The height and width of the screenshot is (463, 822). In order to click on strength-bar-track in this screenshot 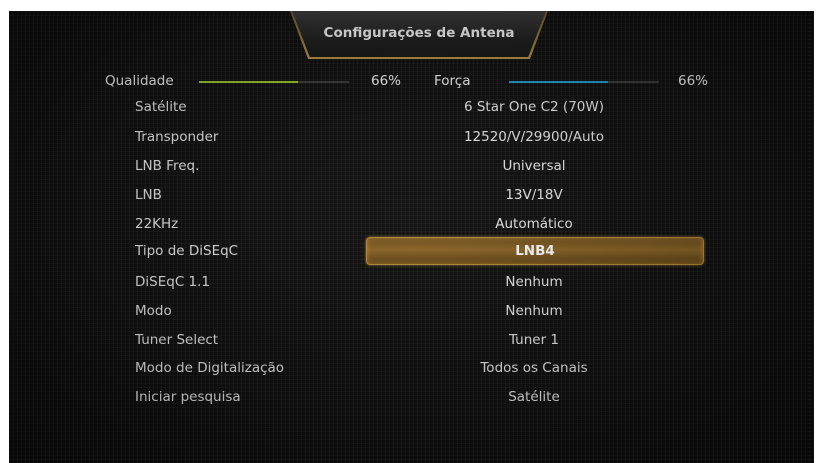, I will do `click(584, 82)`.